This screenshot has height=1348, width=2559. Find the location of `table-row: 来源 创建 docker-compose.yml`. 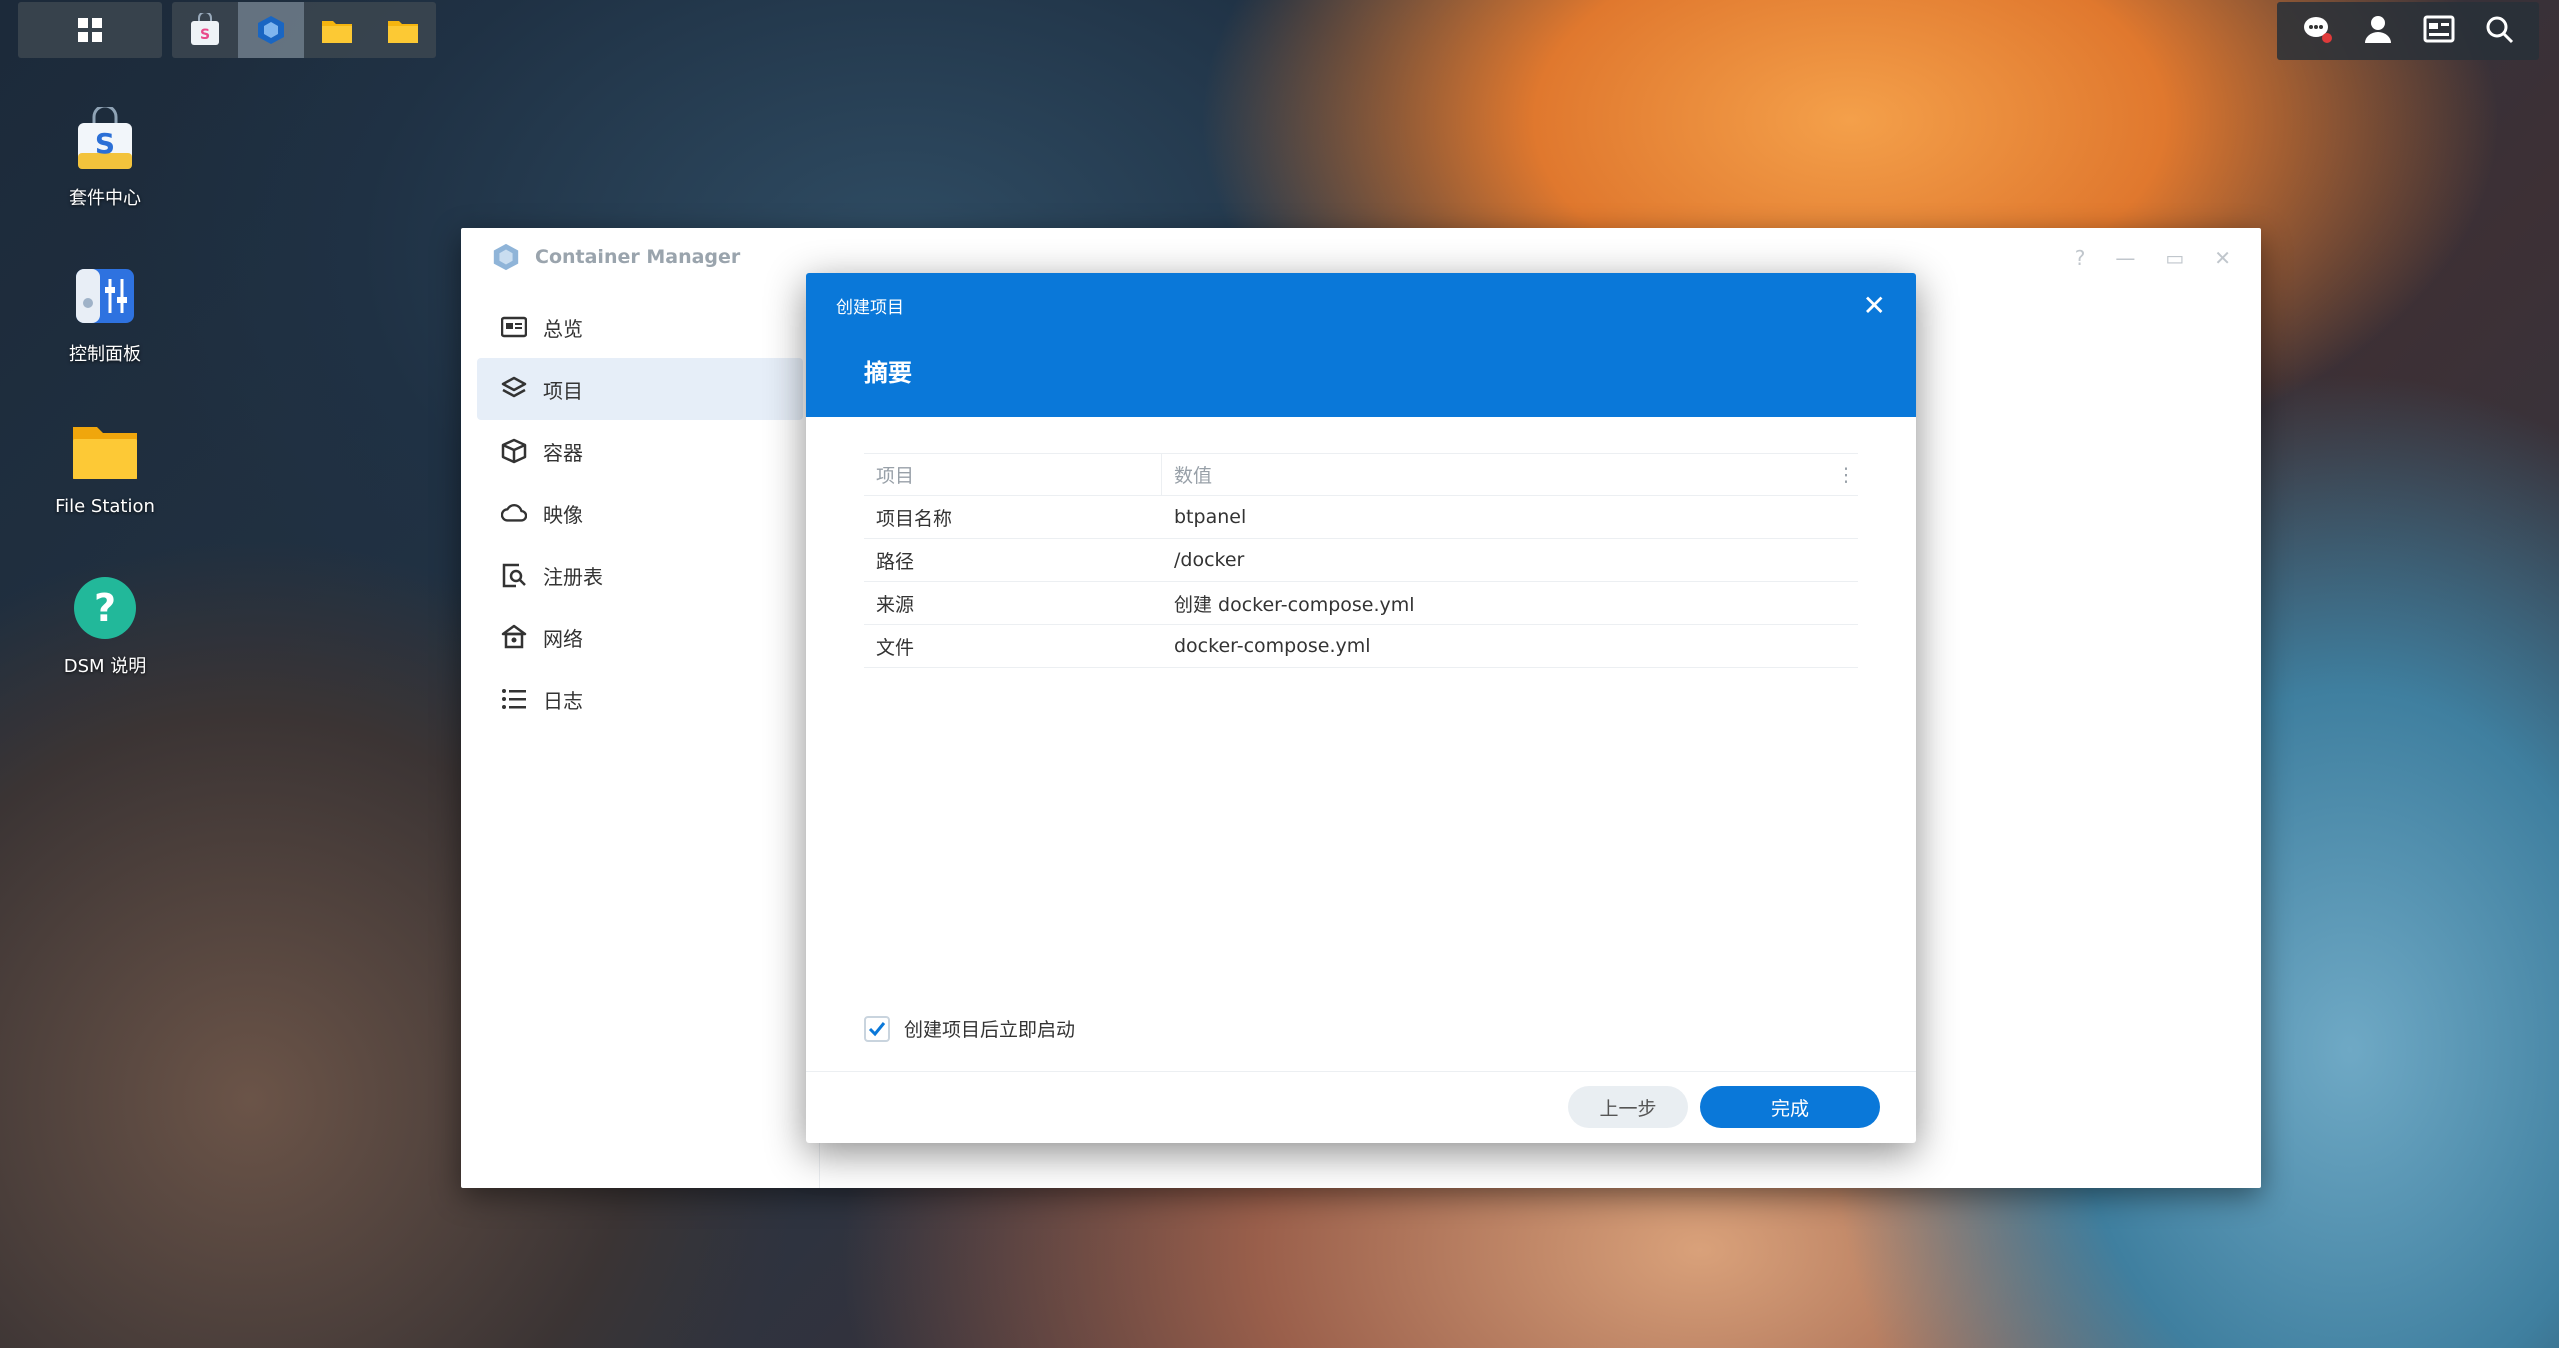

table-row: 来源 创建 docker-compose.yml is located at coordinates (1361, 603).